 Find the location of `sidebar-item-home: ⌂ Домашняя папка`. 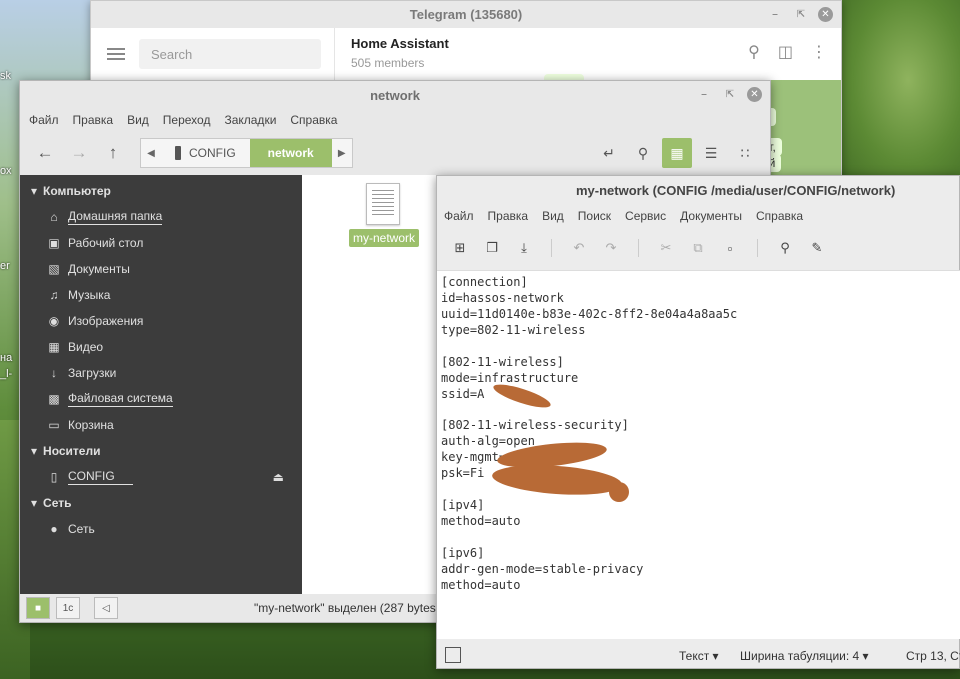

sidebar-item-home: ⌂ Домашняя папка is located at coordinates (161, 217).